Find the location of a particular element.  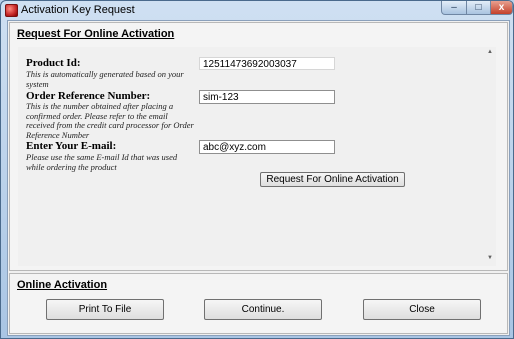

title-bar: Activation Key Request – □ x is located at coordinates (257, 10).